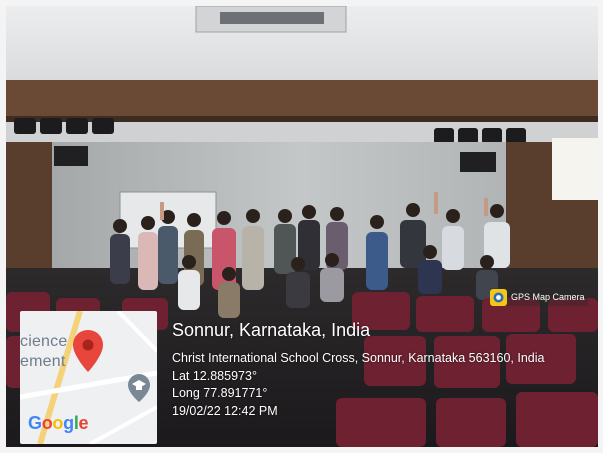  I want to click on window, so click(575, 169).